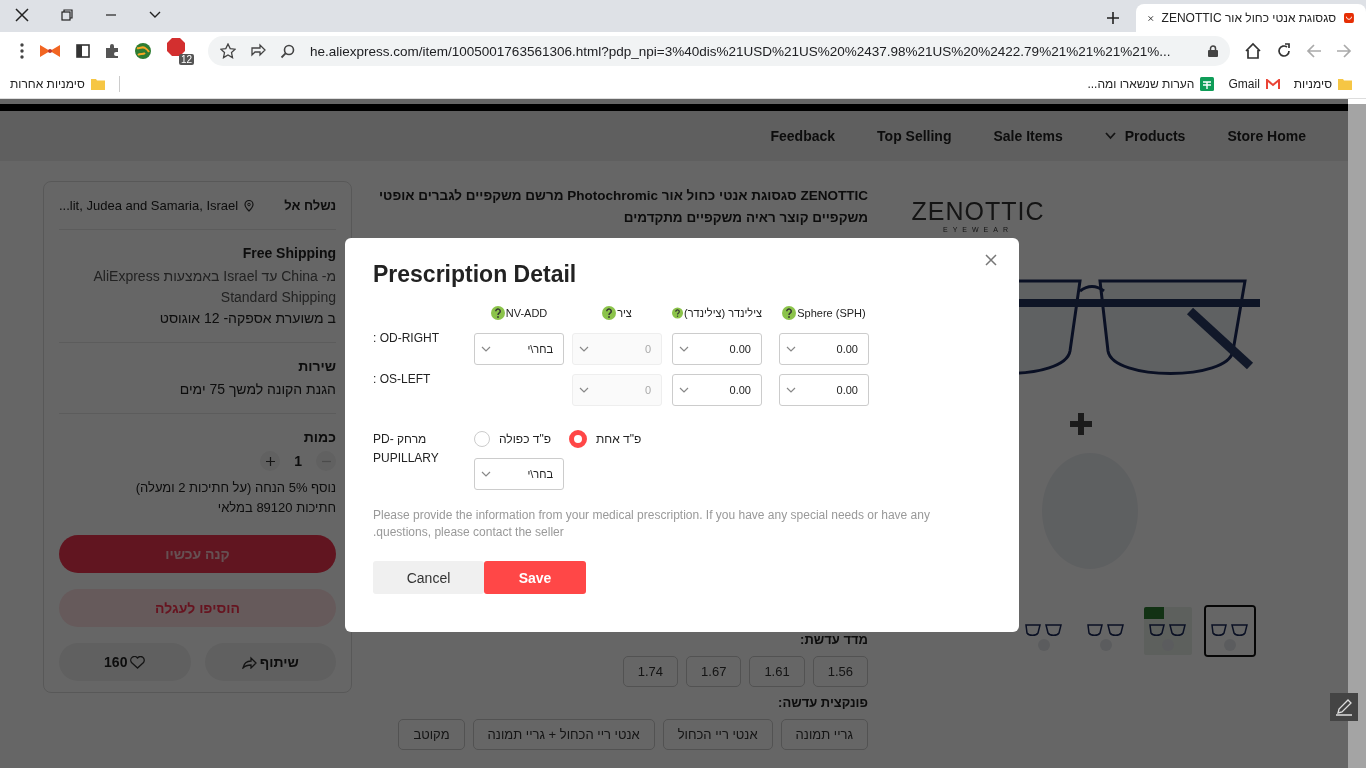 This screenshot has width=1366, height=768. Describe the element at coordinates (57, 84) in the screenshot. I see `bookmark-folder: סימניות אחרות` at that location.